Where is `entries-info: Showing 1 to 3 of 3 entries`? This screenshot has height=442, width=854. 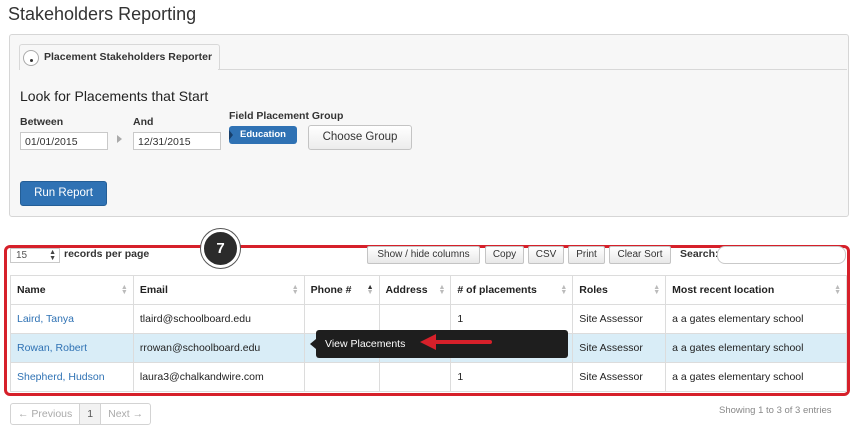
entries-info: Showing 1 to 3 of 3 entries is located at coordinates (775, 410).